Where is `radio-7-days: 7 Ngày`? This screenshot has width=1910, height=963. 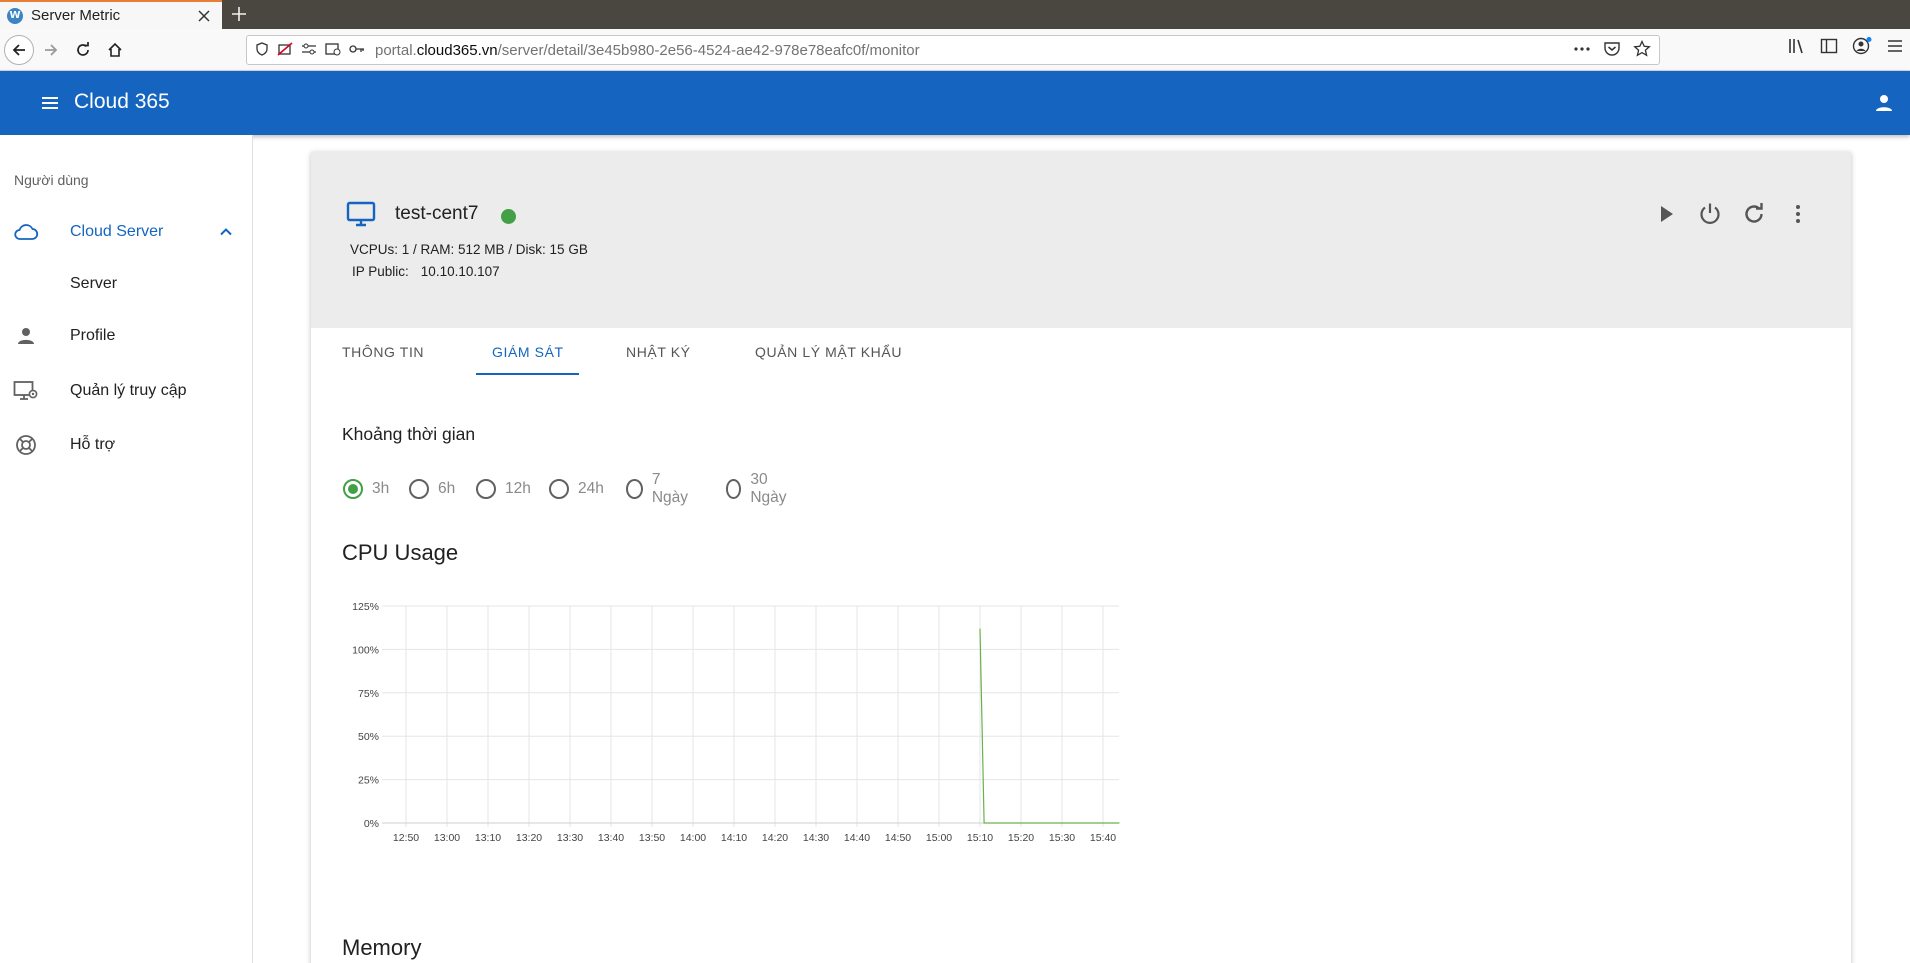 radio-7-days: 7 Ngày is located at coordinates (658, 488).